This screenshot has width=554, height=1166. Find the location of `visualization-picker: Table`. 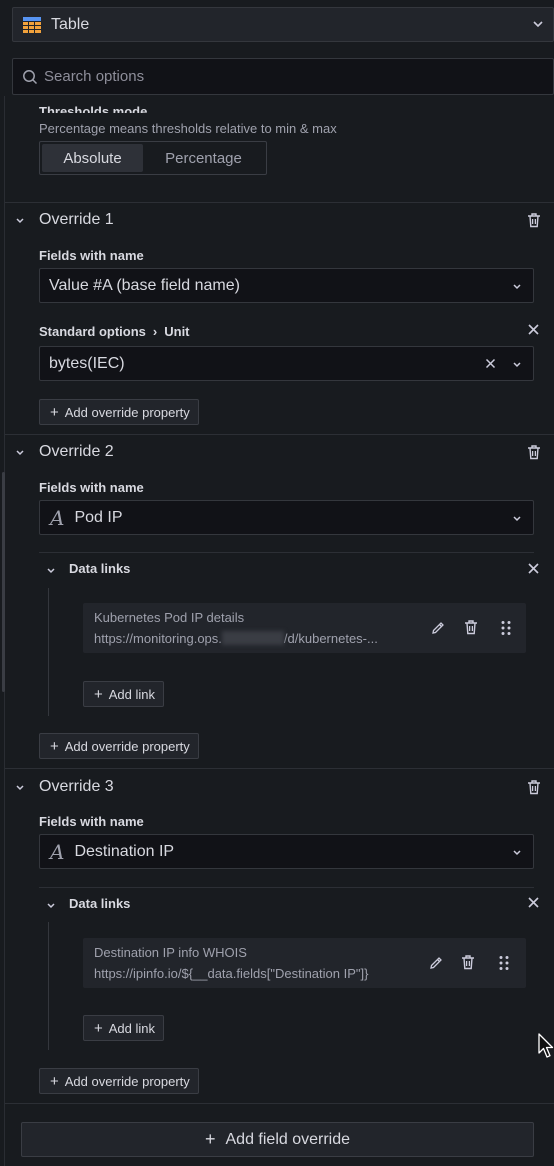

visualization-picker: Table is located at coordinates (283, 24).